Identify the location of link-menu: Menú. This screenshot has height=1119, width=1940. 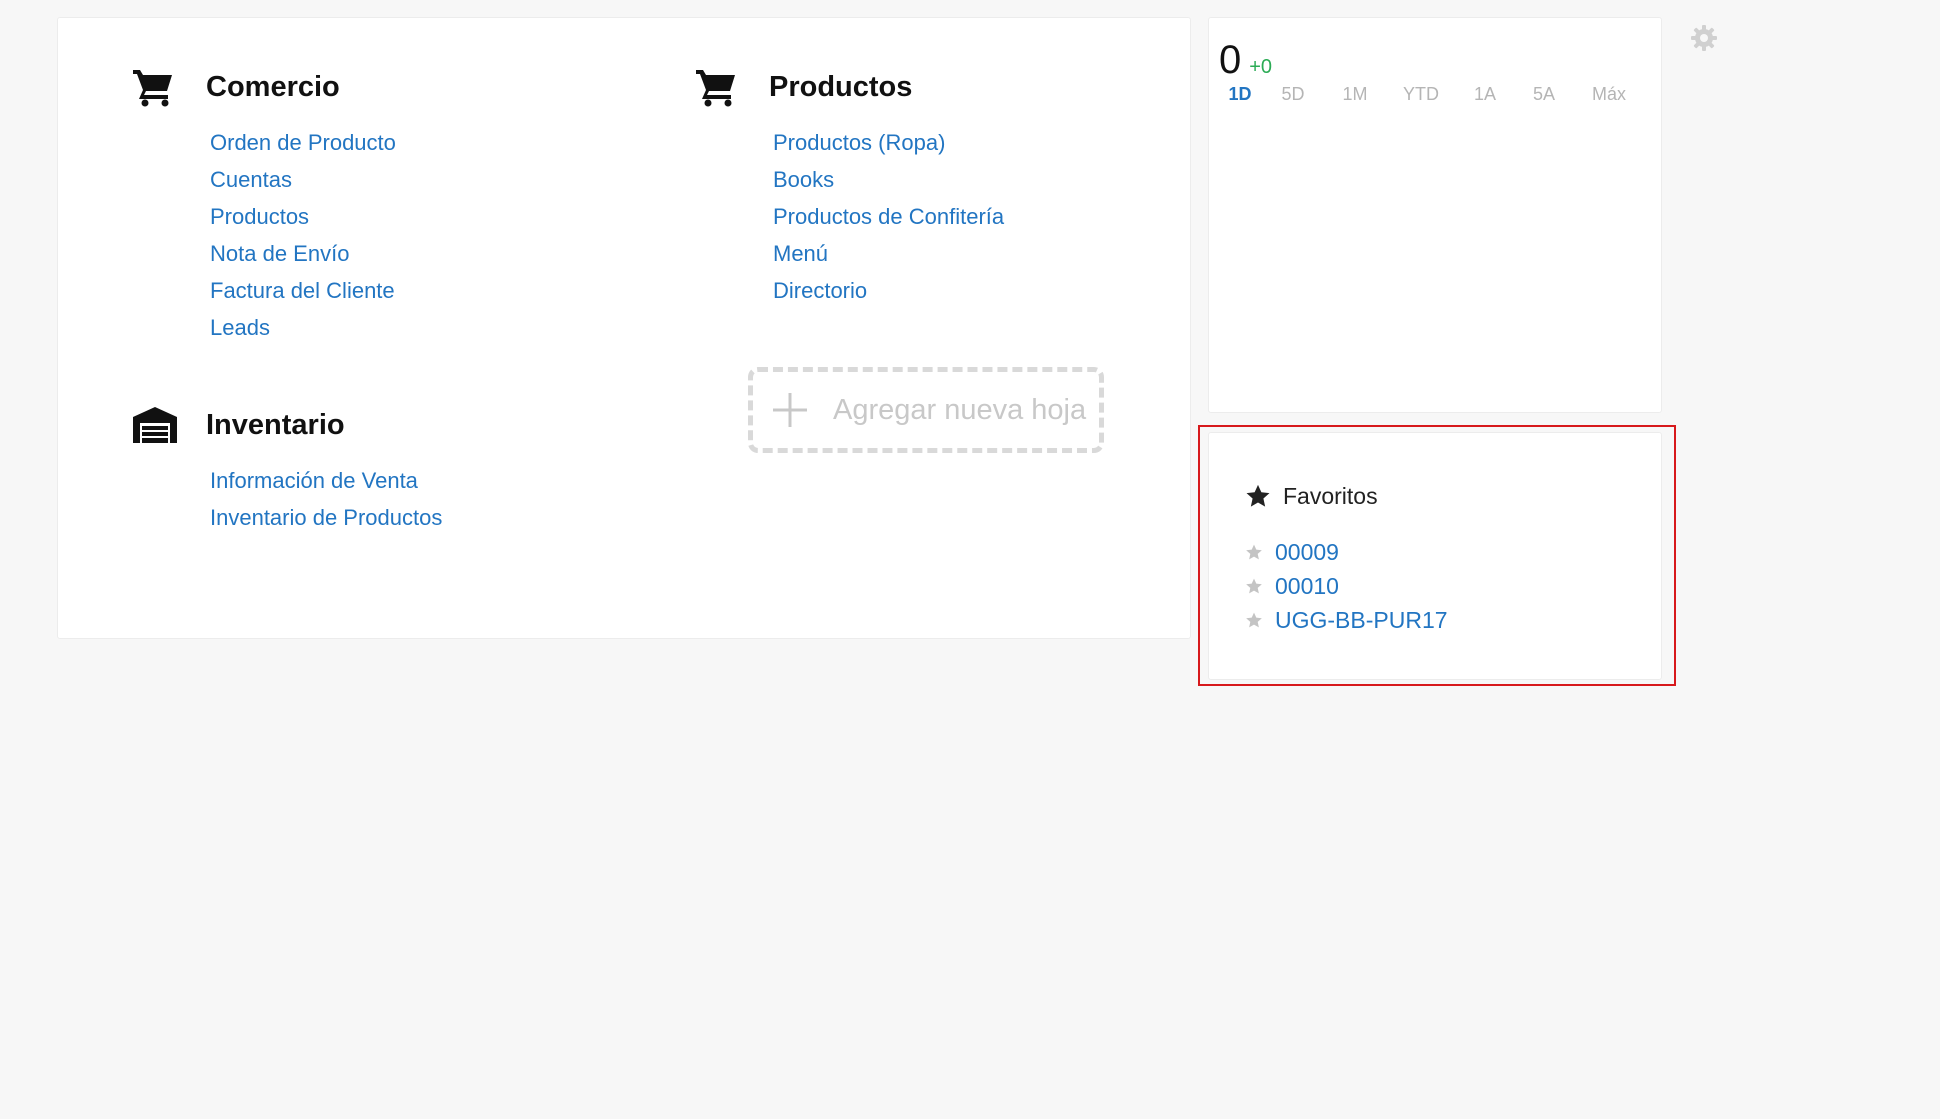
(800, 253).